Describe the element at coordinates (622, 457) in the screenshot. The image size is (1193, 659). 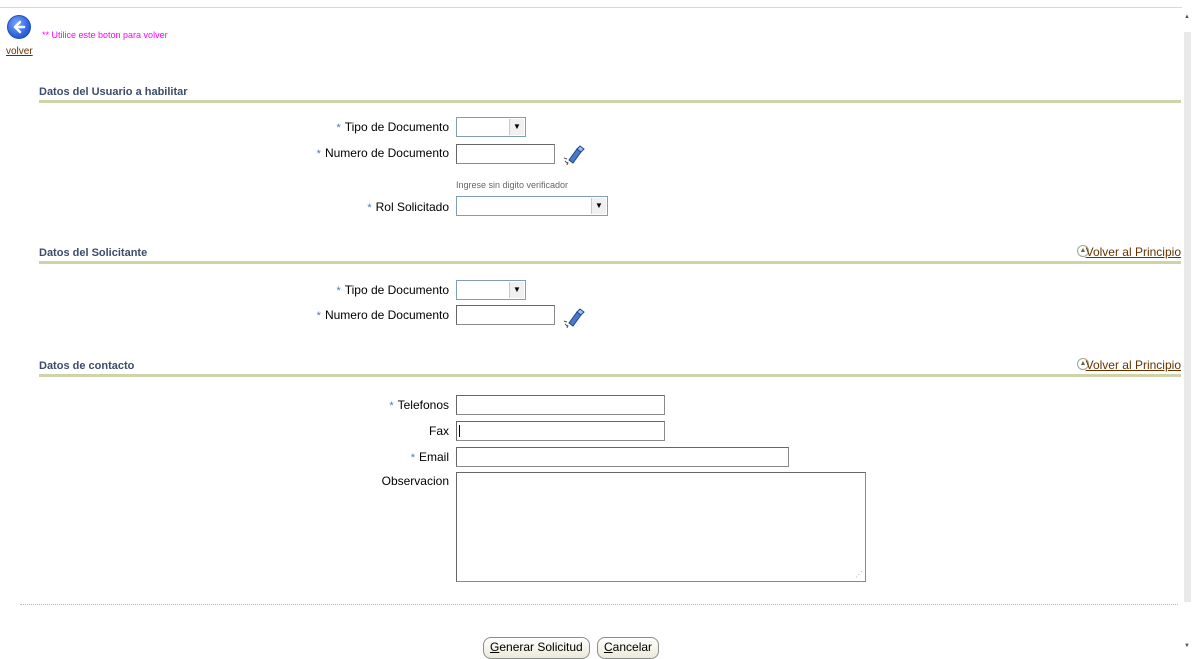
I see `email-input` at that location.